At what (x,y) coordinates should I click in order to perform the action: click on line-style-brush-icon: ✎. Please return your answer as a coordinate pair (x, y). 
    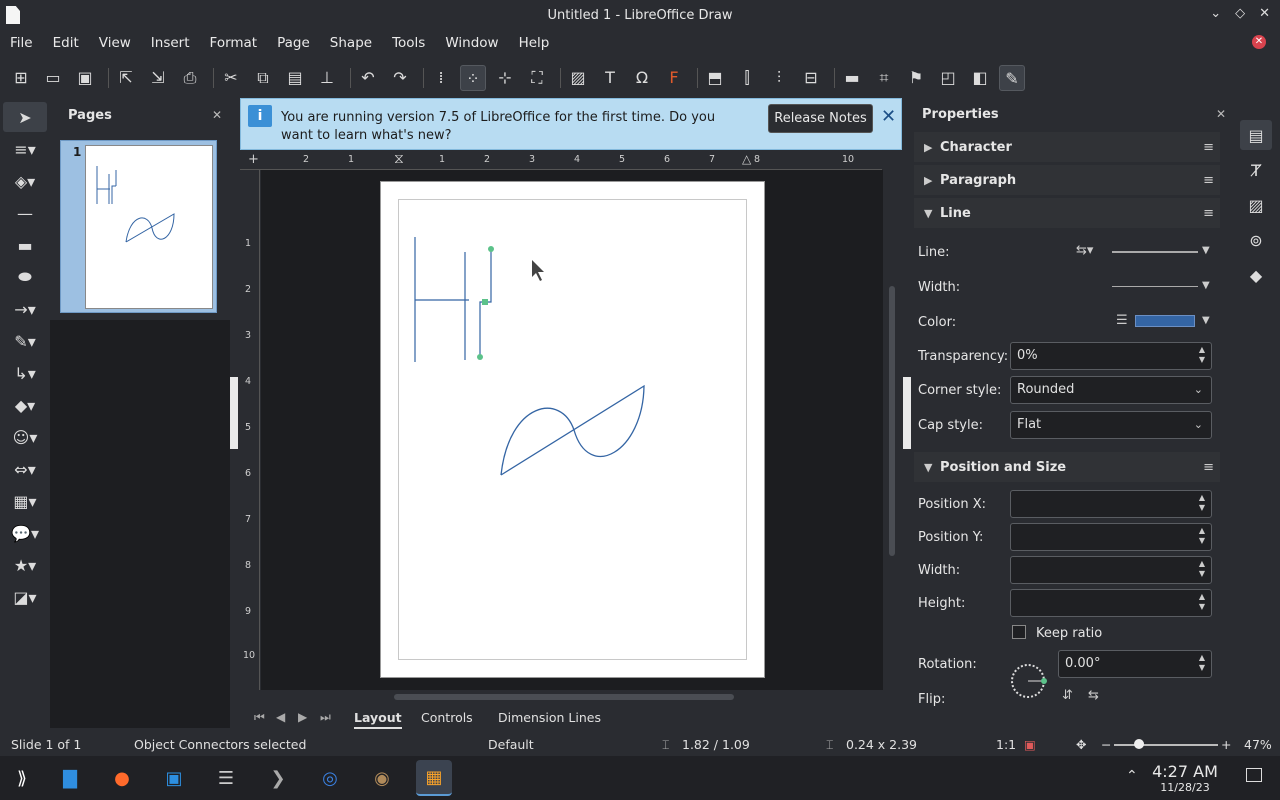
    Looking at the image, I should click on (1012, 78).